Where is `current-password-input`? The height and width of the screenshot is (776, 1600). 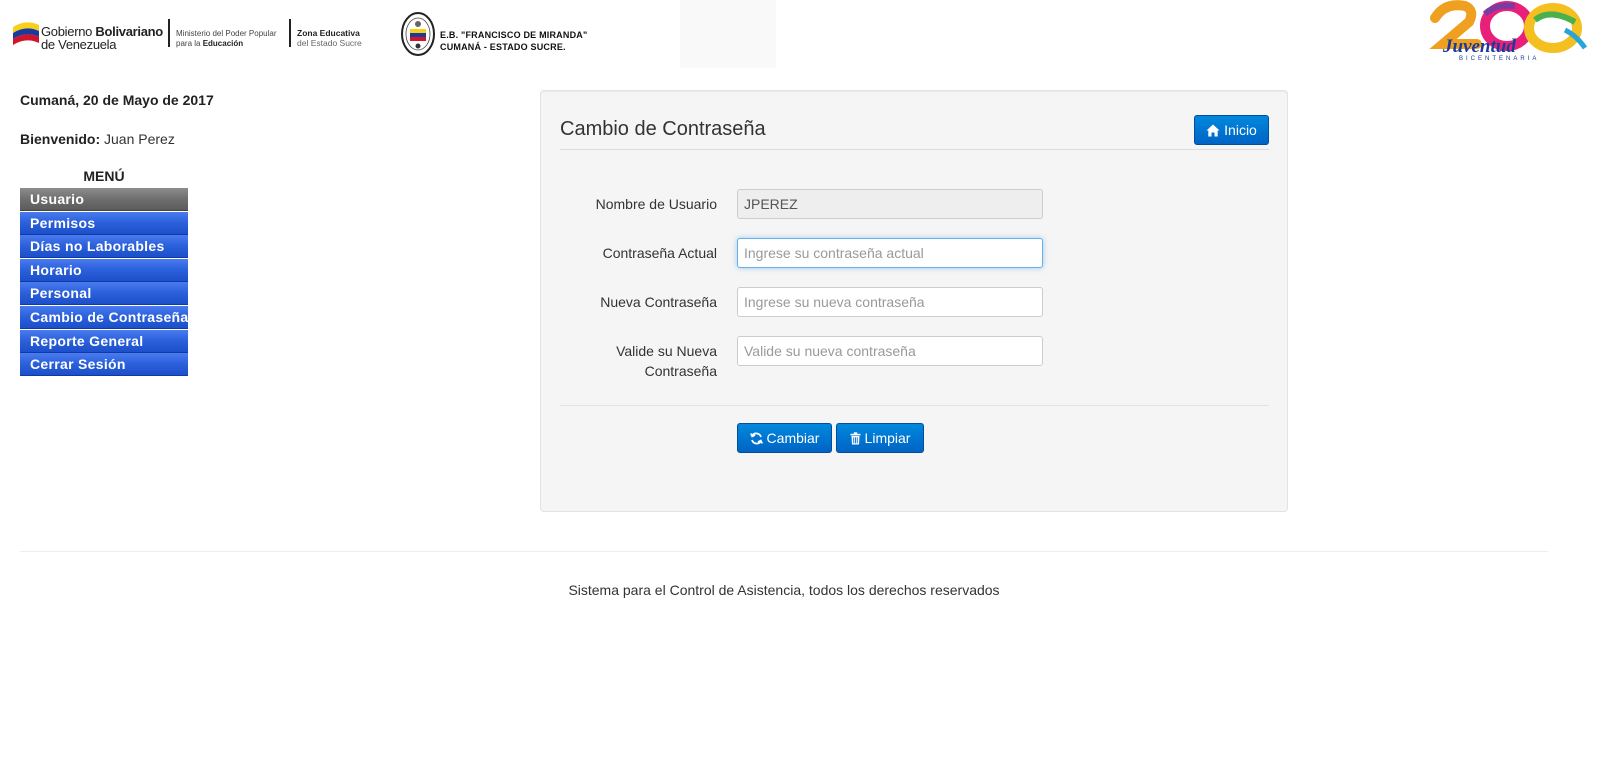 current-password-input is located at coordinates (890, 253).